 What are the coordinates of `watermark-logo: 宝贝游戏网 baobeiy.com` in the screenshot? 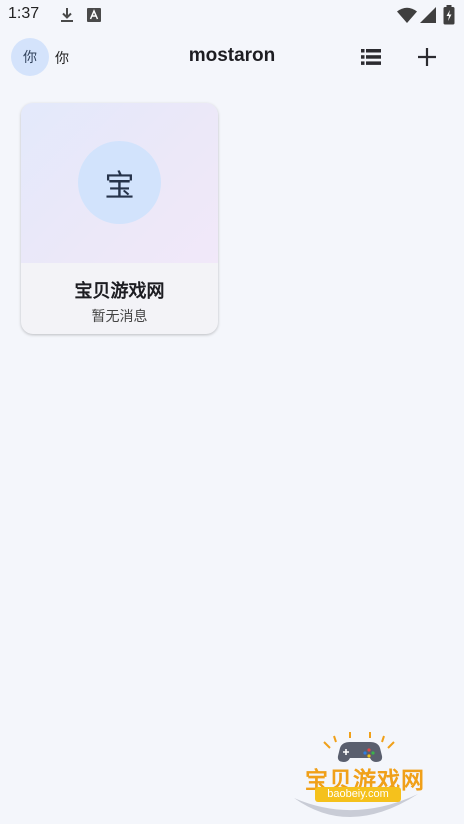 It's located at (360, 776).